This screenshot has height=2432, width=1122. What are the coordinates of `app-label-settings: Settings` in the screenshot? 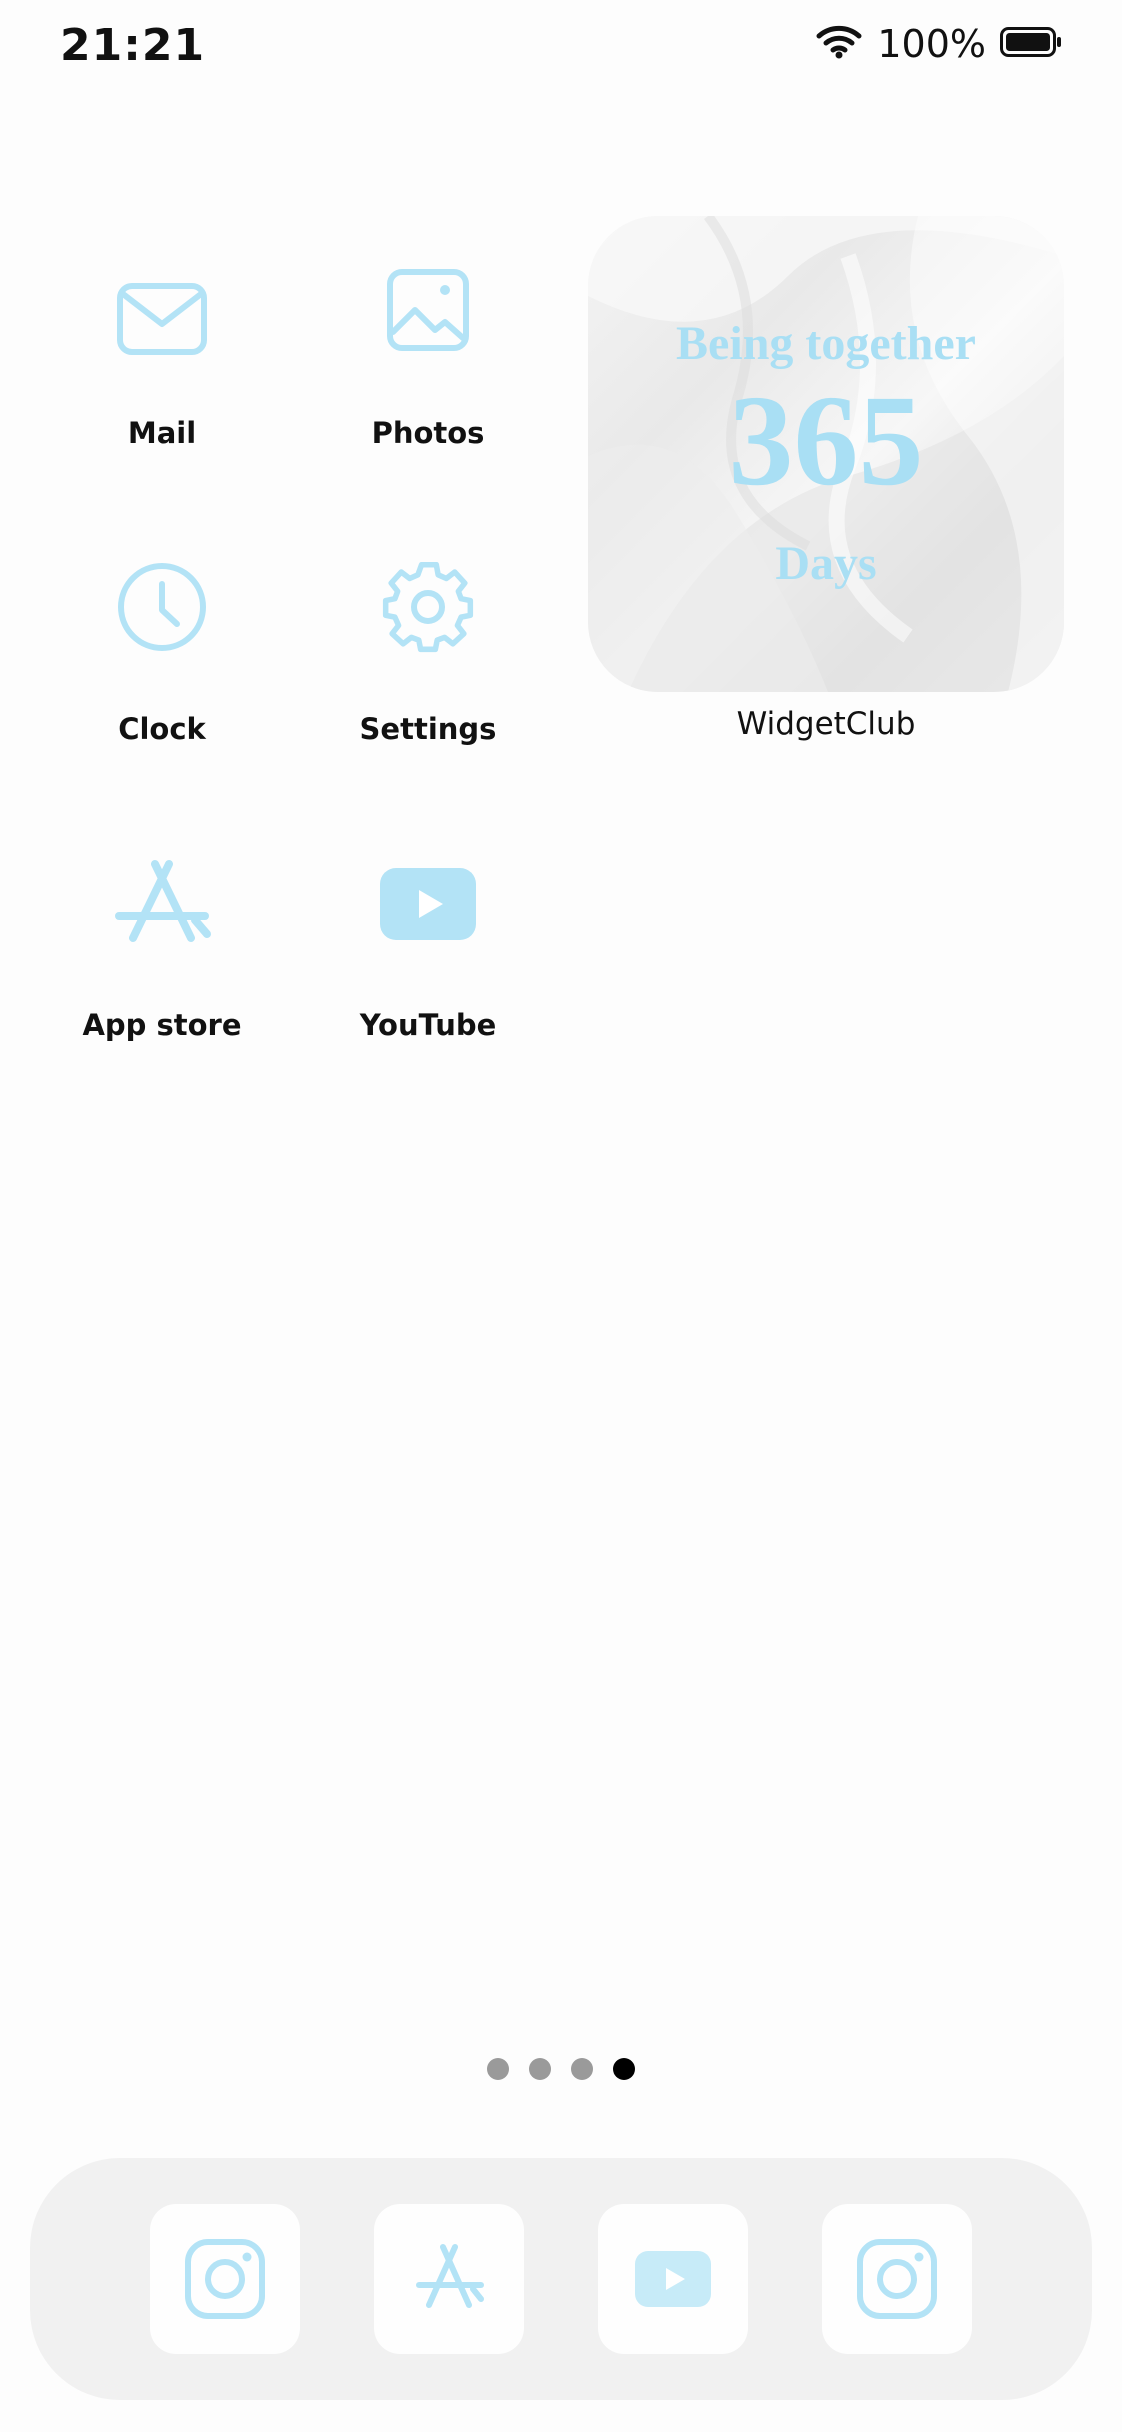 It's located at (428, 729).